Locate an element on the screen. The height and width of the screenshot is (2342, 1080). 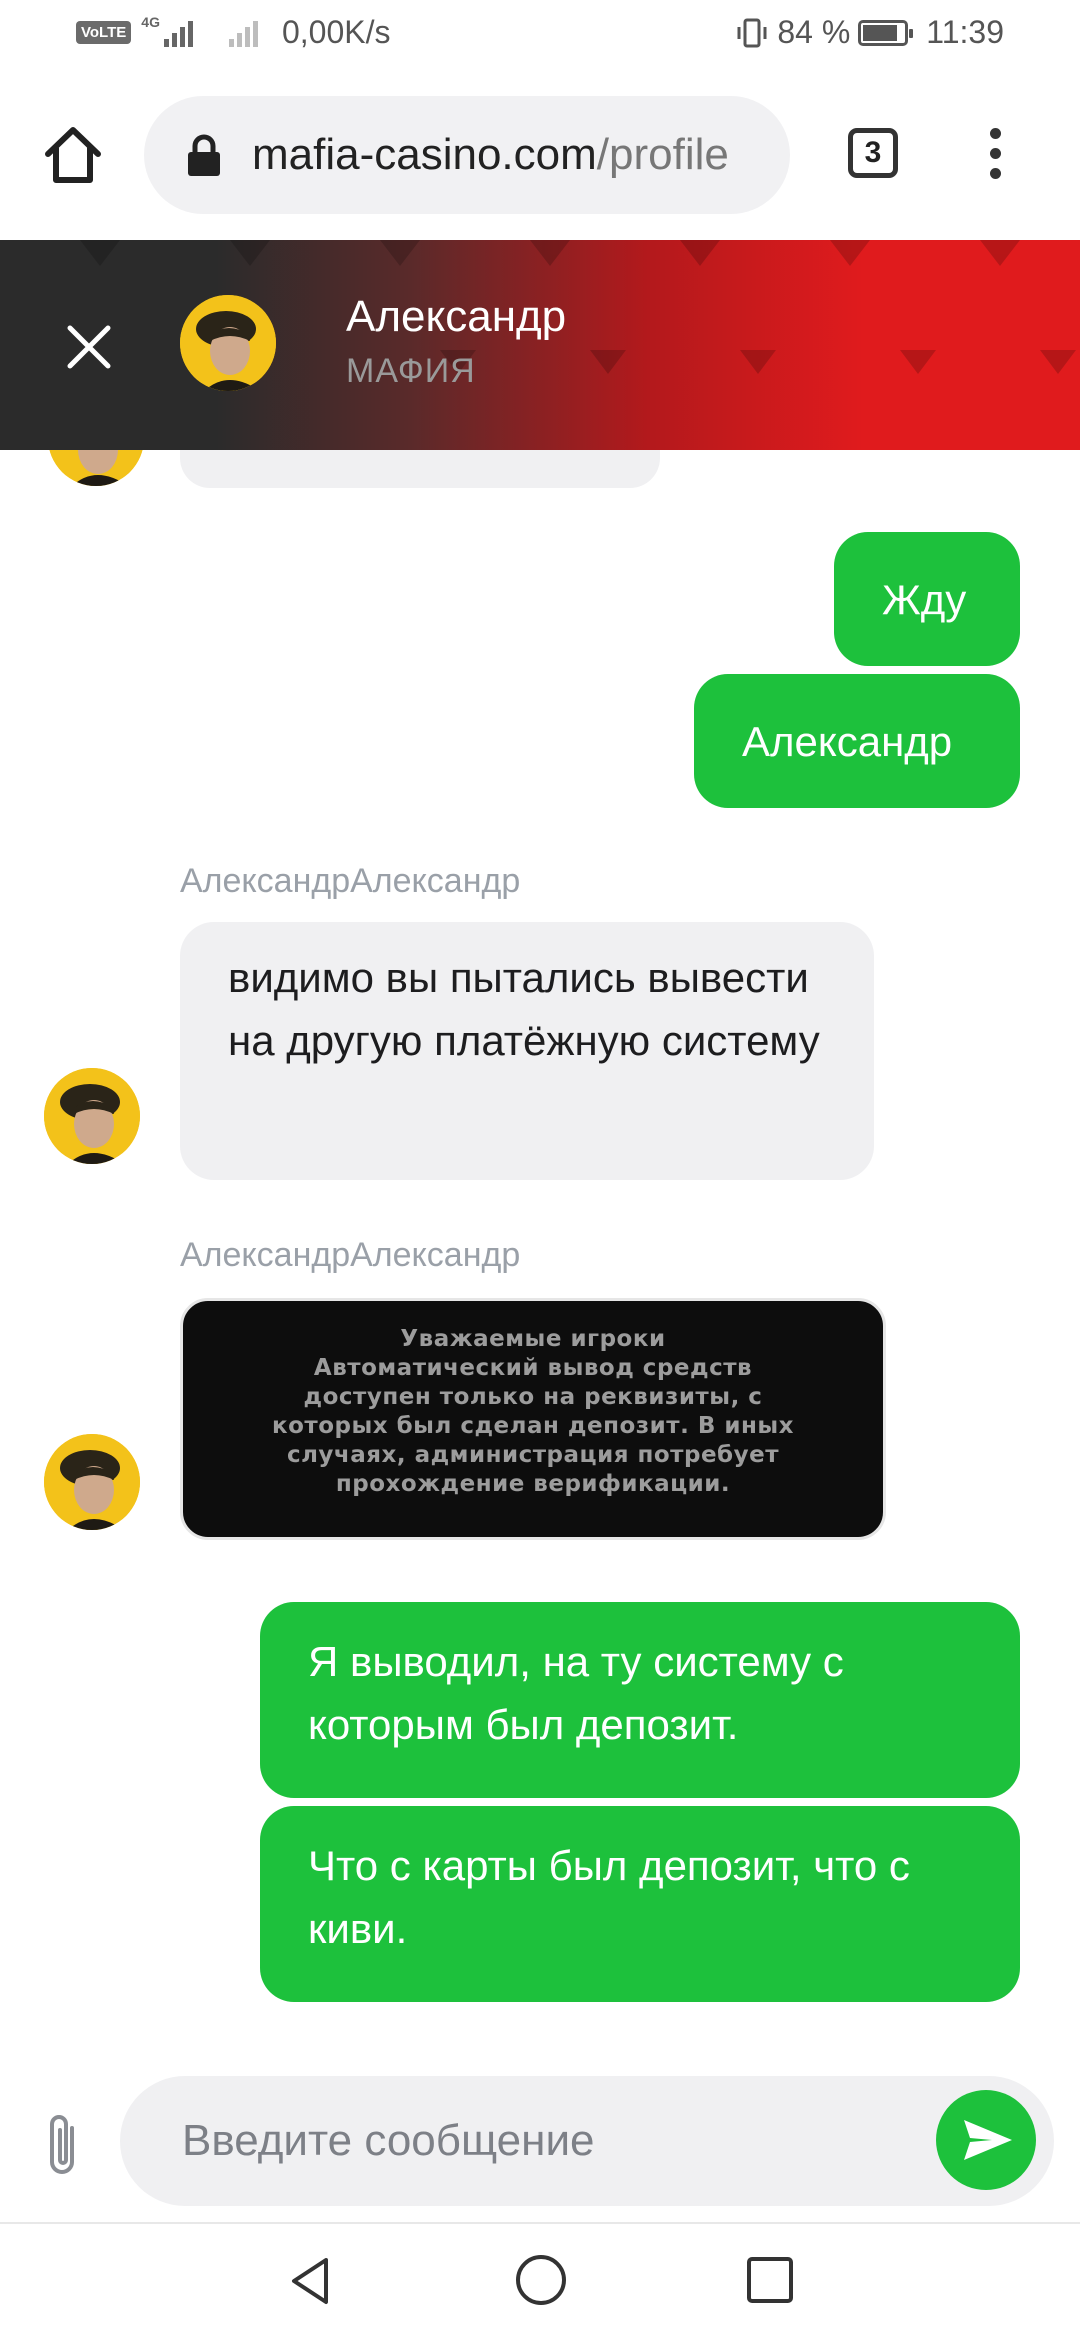
network-type: 4G is located at coordinates (150, 22).